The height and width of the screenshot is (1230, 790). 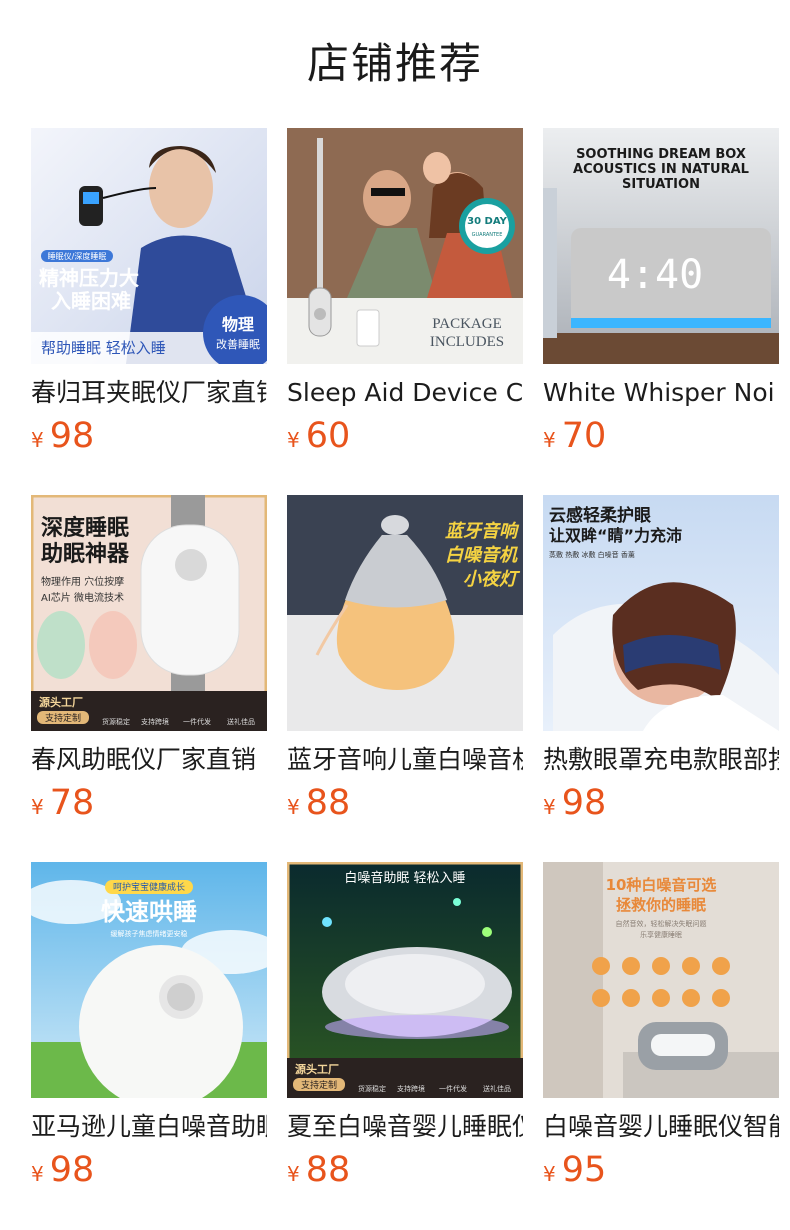 I want to click on svg-text: 自然音效，轻松解决失眠问题, so click(x=661, y=923).